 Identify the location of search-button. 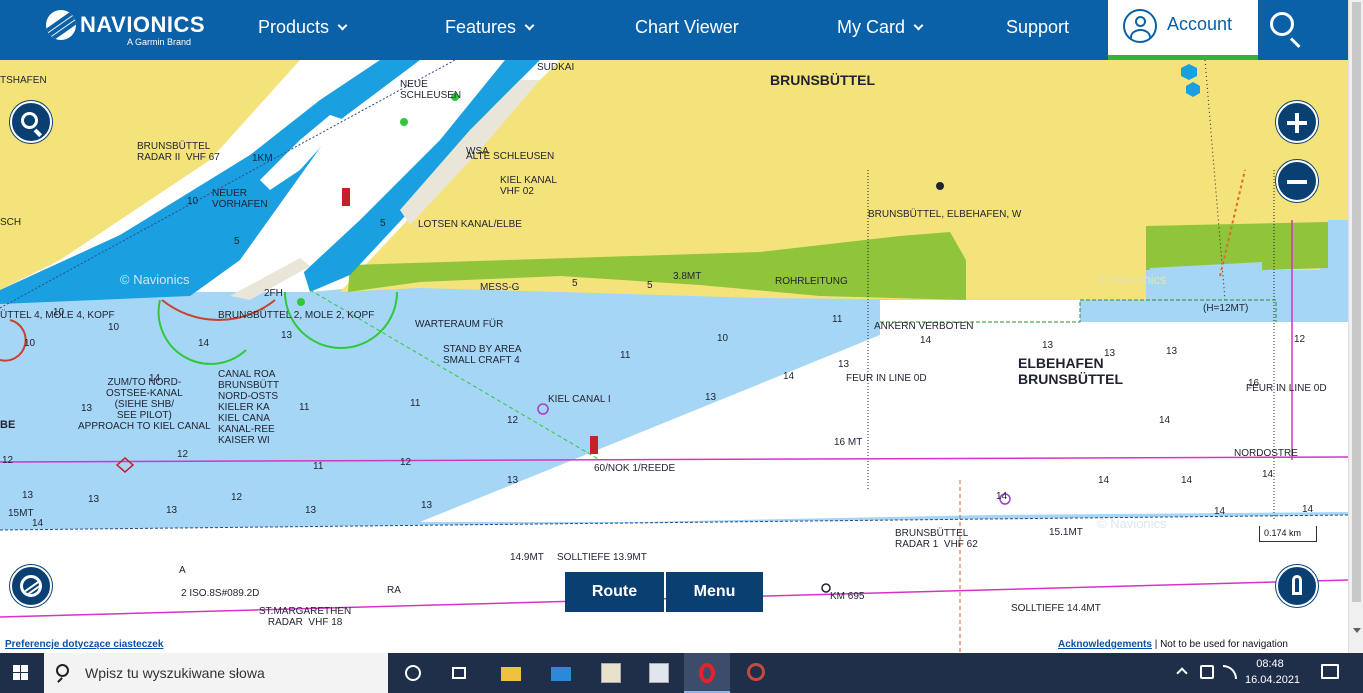
(1286, 29).